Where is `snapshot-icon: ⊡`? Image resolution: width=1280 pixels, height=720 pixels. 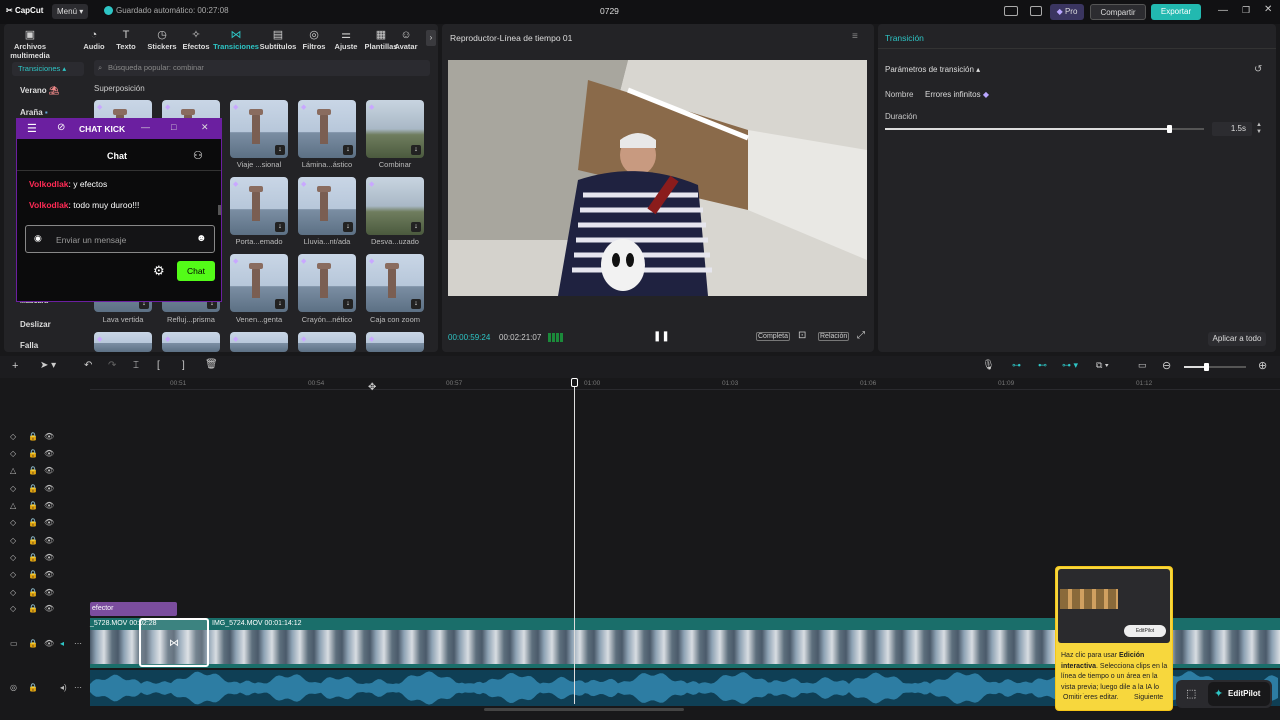
snapshot-icon: ⊡ is located at coordinates (802, 335).